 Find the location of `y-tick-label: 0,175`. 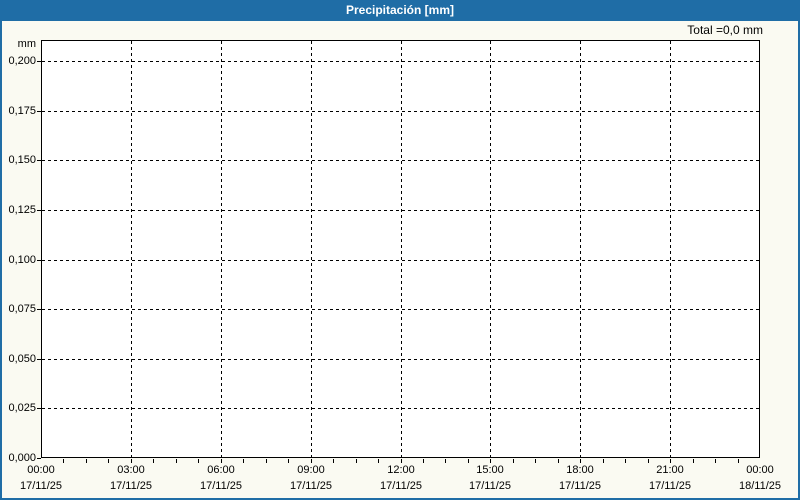

y-tick-label: 0,175 is located at coordinates (22, 111).